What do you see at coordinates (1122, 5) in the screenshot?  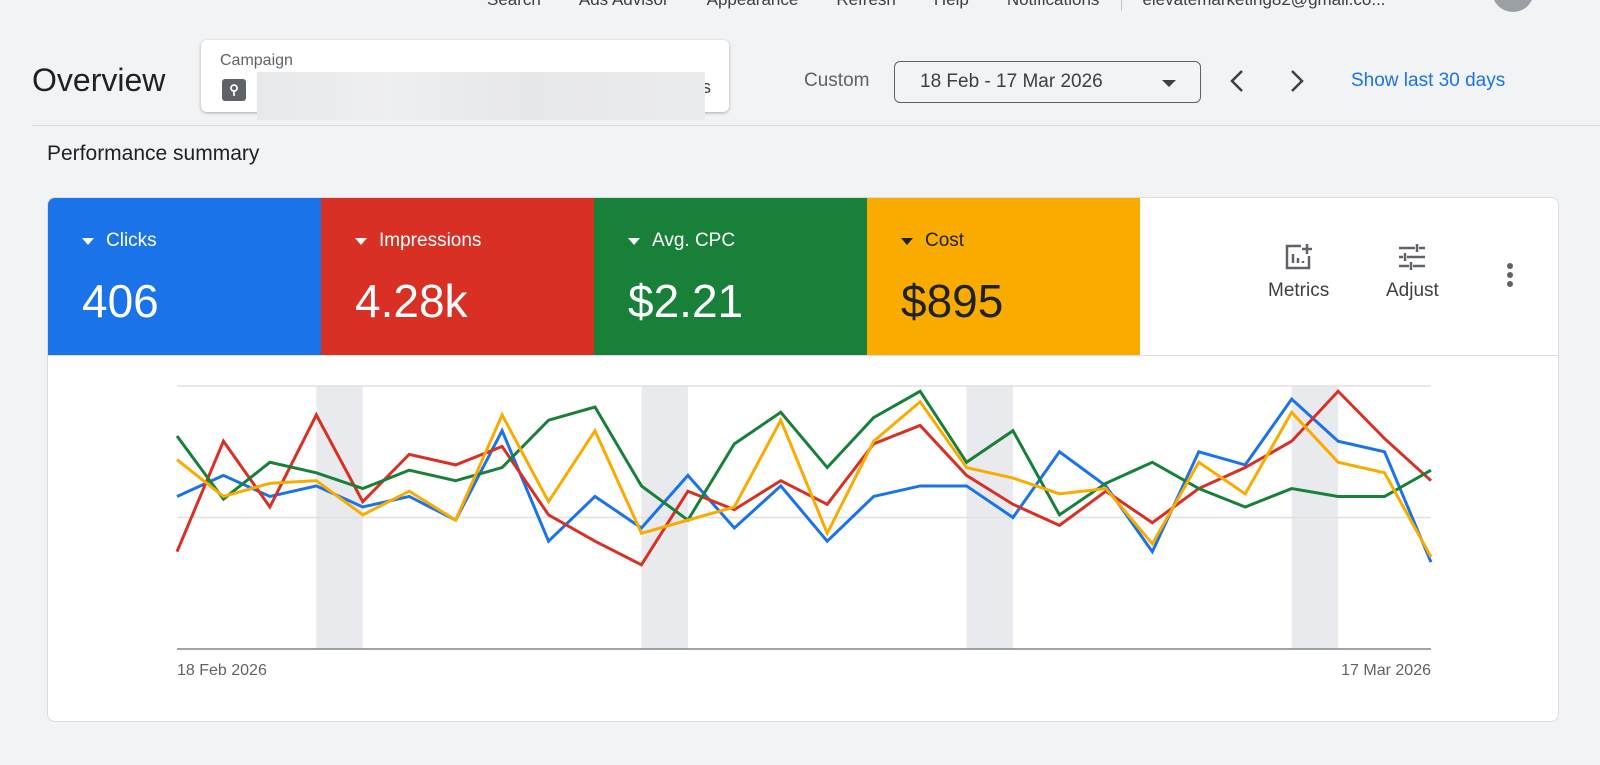 I see `nav-divider` at bounding box center [1122, 5].